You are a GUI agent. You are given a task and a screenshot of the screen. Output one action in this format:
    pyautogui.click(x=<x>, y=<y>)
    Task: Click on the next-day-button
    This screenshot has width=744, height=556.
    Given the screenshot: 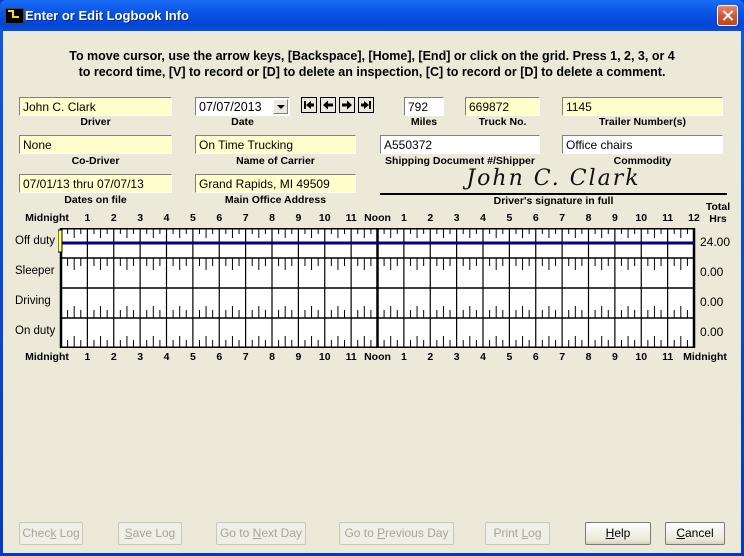 What is the action you would take?
    pyautogui.click(x=347, y=105)
    